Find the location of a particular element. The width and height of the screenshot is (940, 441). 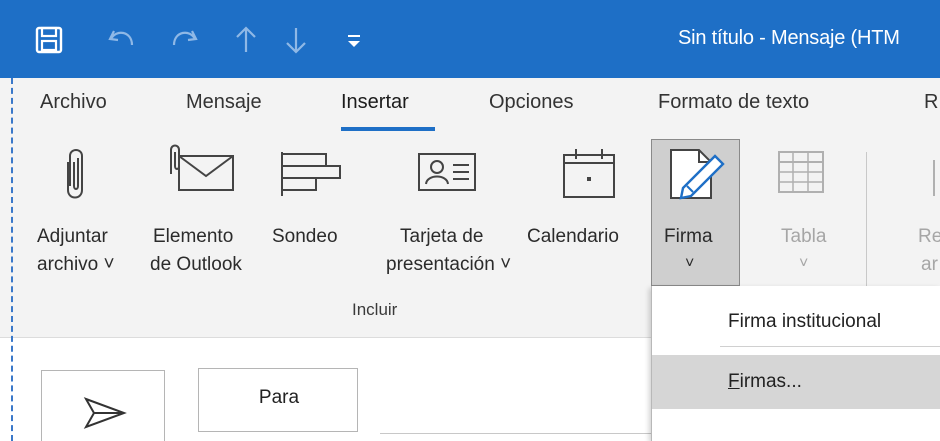

tab-mensaje: Mensaje is located at coordinates (224, 102).